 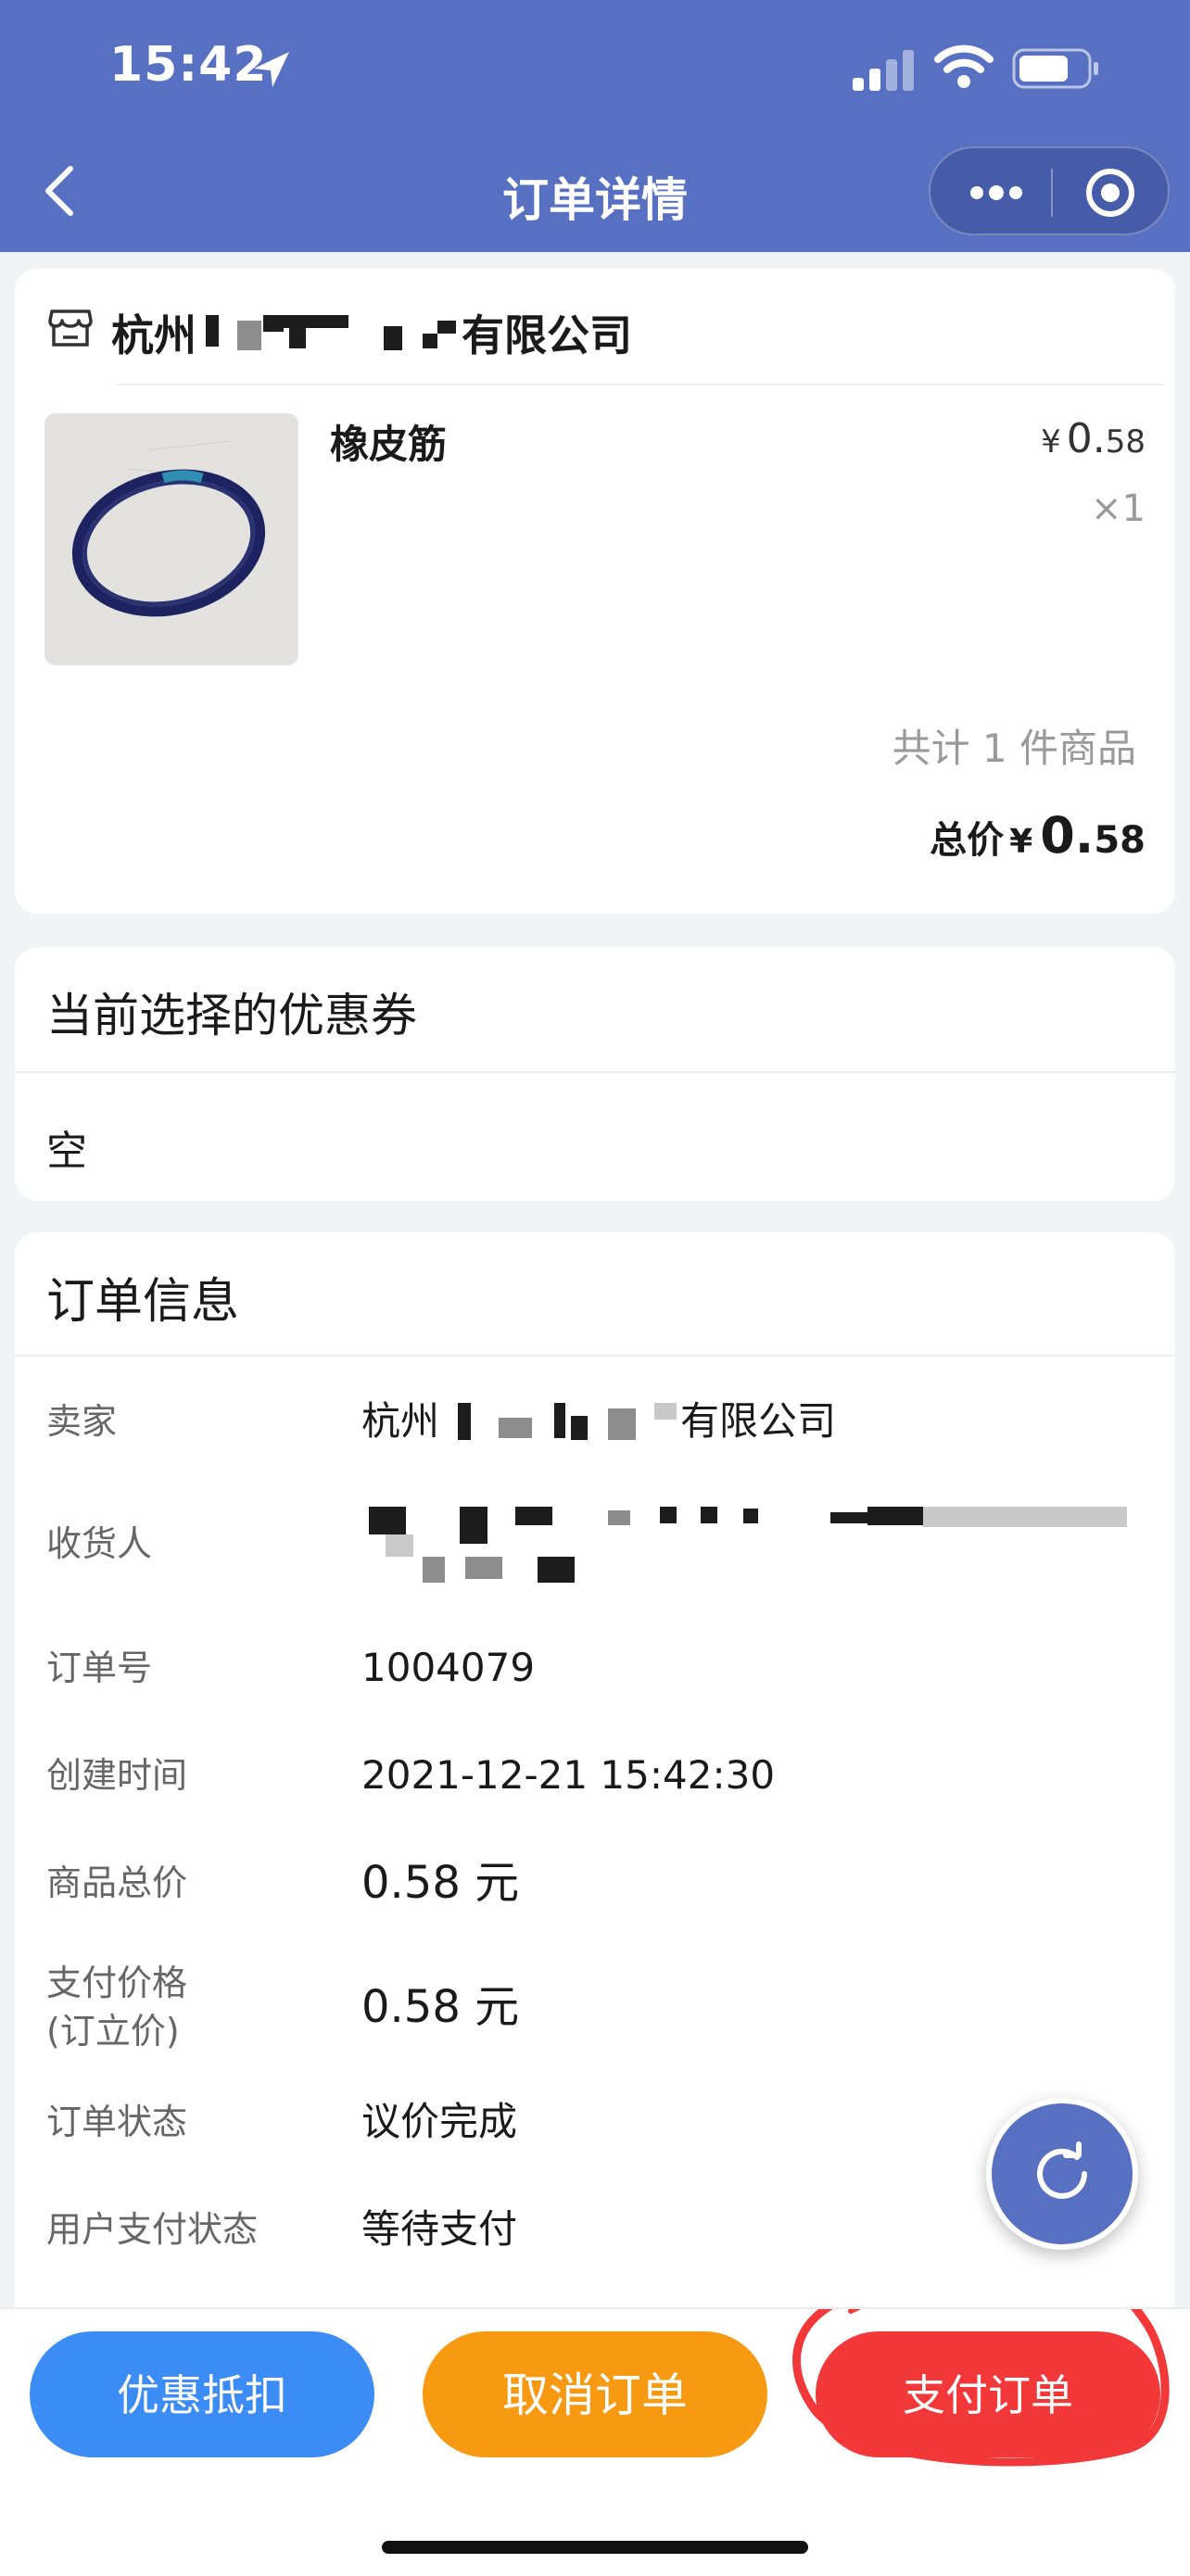 What do you see at coordinates (1049, 190) in the screenshot?
I see `mini-program-capsule` at bounding box center [1049, 190].